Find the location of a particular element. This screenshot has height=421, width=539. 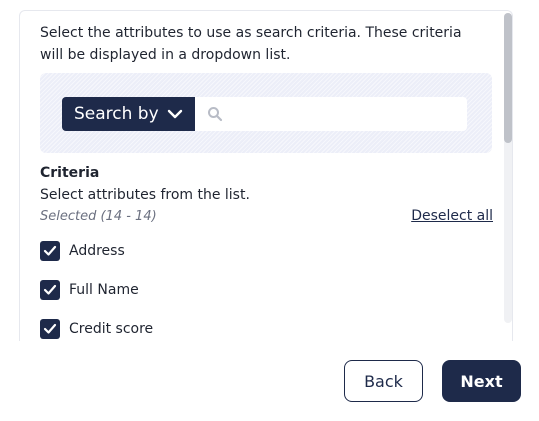

criteria-item-label: Full Name is located at coordinates (104, 290).